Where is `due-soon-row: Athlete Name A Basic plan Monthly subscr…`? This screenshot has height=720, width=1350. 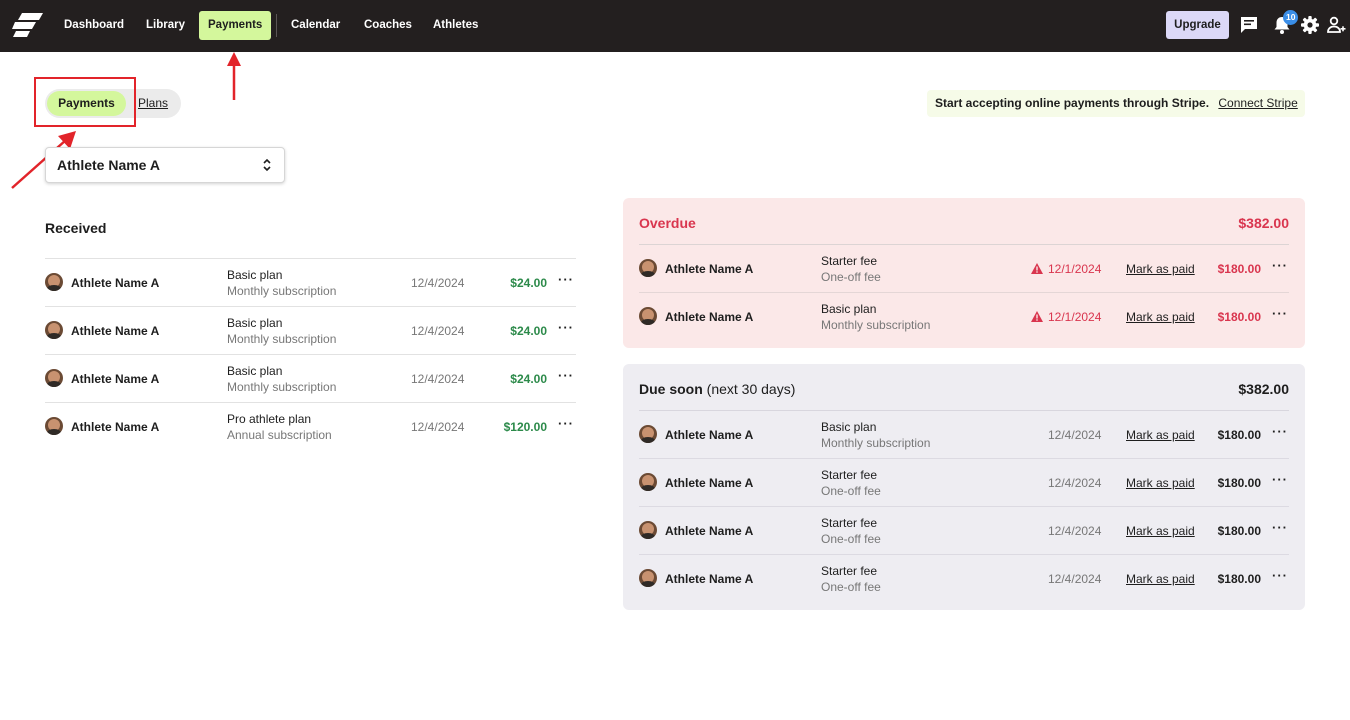
due-soon-row: Athlete Name A Basic plan Monthly subscr… is located at coordinates (964, 435).